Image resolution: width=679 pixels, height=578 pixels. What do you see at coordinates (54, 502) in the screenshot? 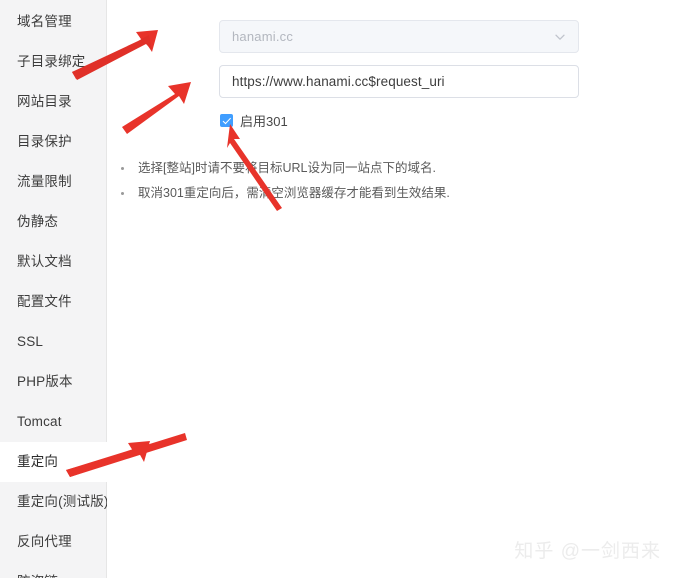
I see `sidebar-item-13: 重定向(测试版)` at bounding box center [54, 502].